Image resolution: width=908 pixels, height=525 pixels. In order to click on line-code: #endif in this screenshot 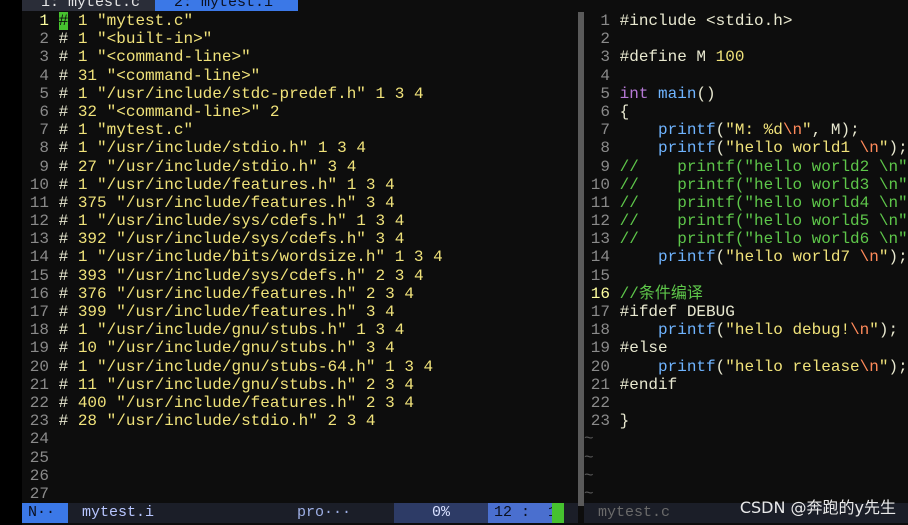, I will do `click(648, 384)`.